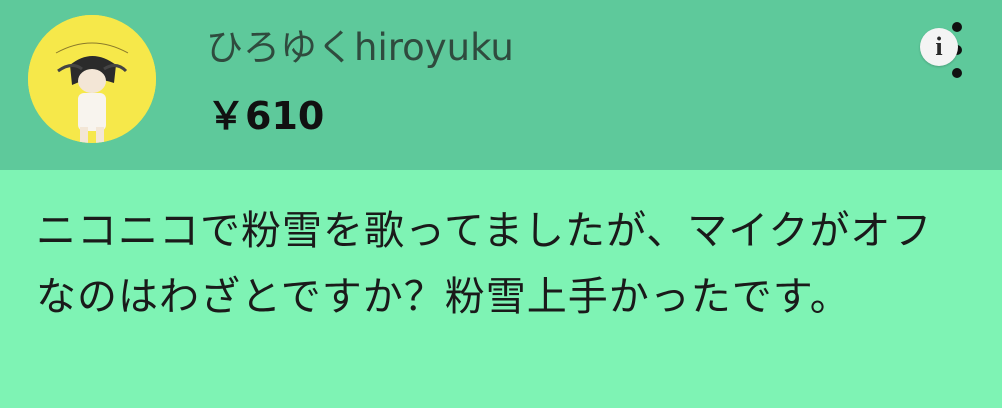  What do you see at coordinates (939, 47) in the screenshot?
I see `info-icon: i` at bounding box center [939, 47].